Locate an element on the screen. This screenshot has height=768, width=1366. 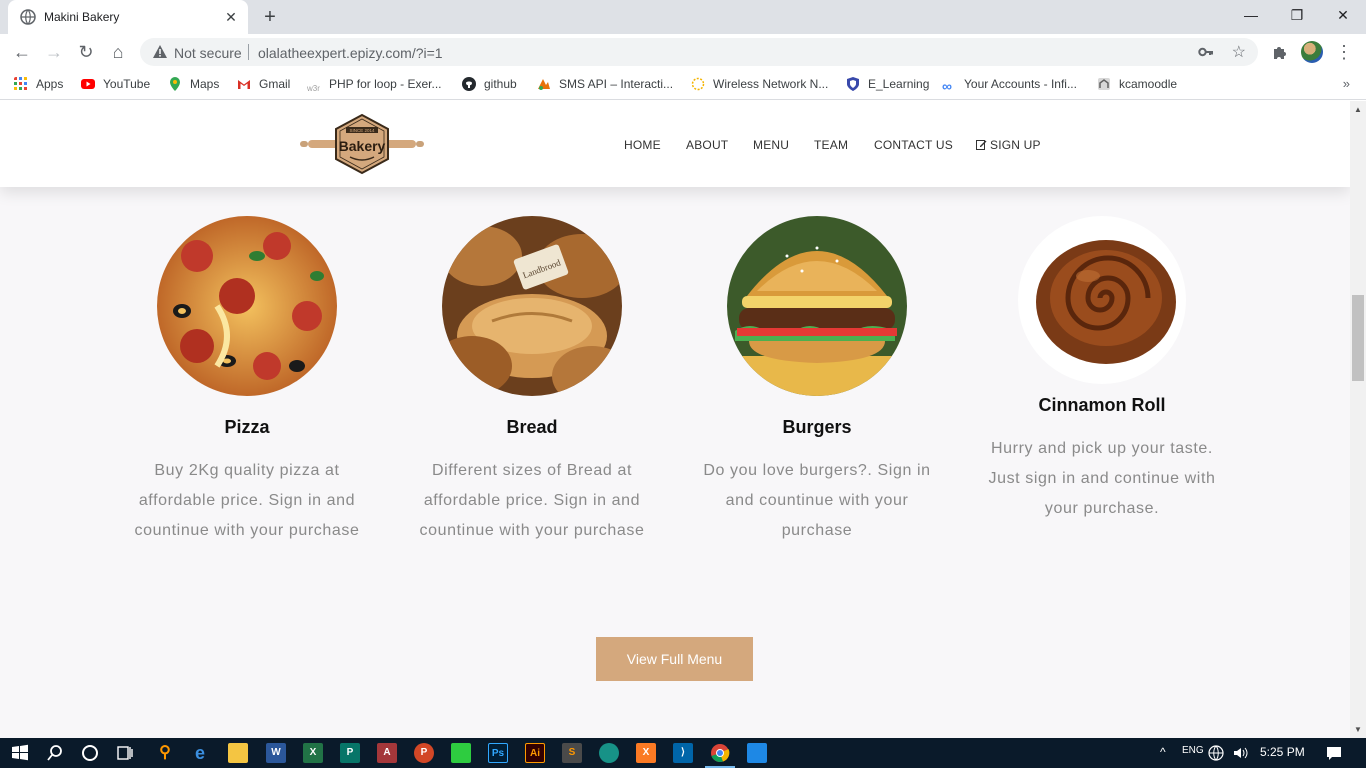
bookmark-maps: Maps is located at coordinates (193, 85).